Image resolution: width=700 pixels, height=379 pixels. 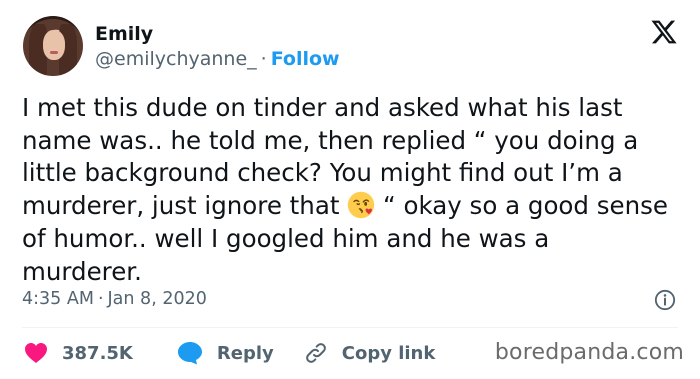 What do you see at coordinates (124, 34) in the screenshot?
I see `author-name: Emily` at bounding box center [124, 34].